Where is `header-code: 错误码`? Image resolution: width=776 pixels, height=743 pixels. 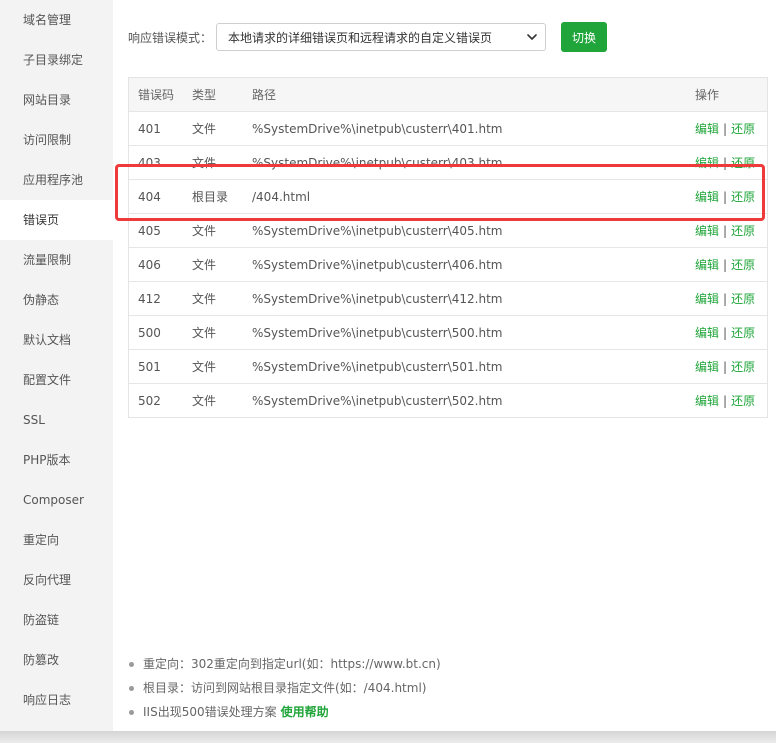 header-code: 错误码 is located at coordinates (156, 95).